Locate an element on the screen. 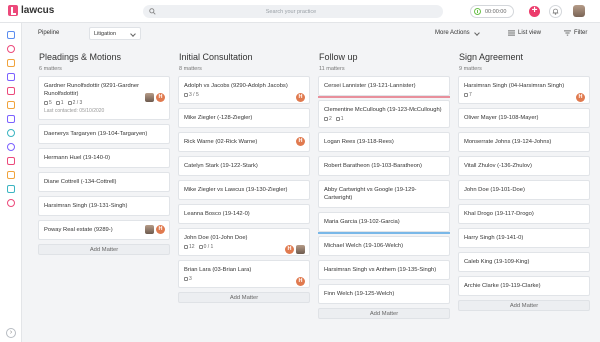  matter-card: Robert Baratheon (19-103-Baratheon) is located at coordinates (384, 166).